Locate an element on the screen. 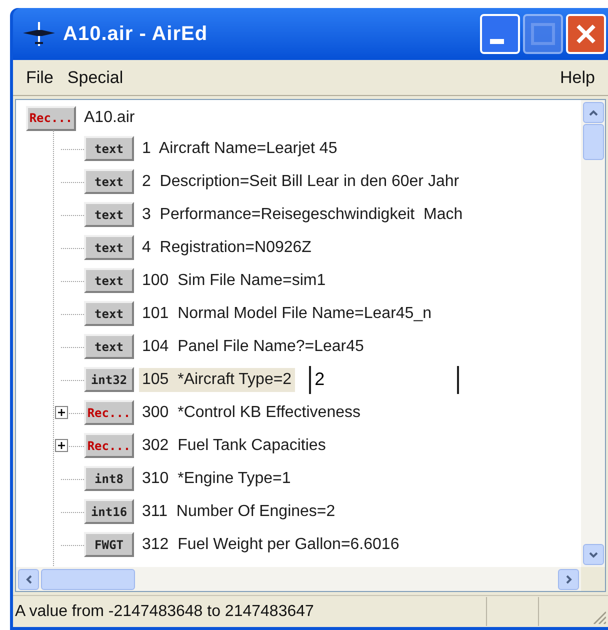 The image size is (608, 630). airplane-icon is located at coordinates (39, 34).